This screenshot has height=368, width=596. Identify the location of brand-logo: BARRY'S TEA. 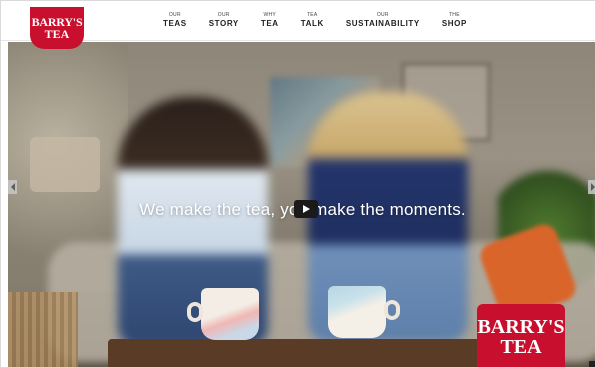
(57, 28).